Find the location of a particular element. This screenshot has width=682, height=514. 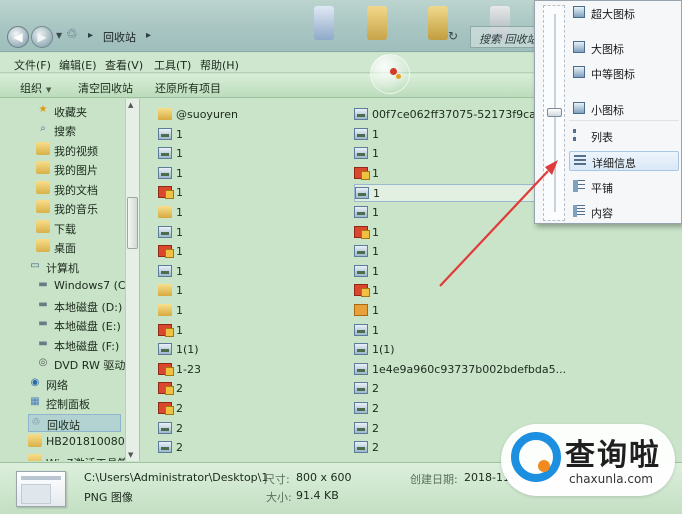

size-value: 91.4 KB is located at coordinates (317, 495).